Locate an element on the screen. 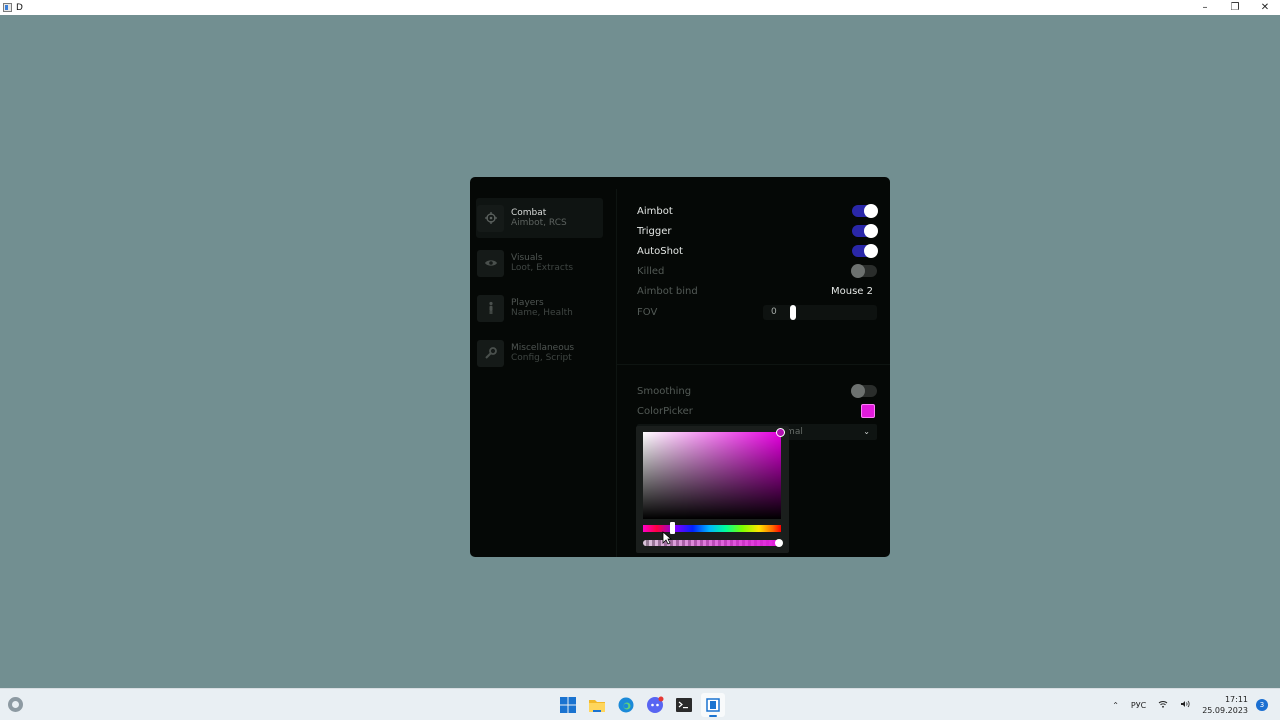  terminal-icon is located at coordinates (684, 705).